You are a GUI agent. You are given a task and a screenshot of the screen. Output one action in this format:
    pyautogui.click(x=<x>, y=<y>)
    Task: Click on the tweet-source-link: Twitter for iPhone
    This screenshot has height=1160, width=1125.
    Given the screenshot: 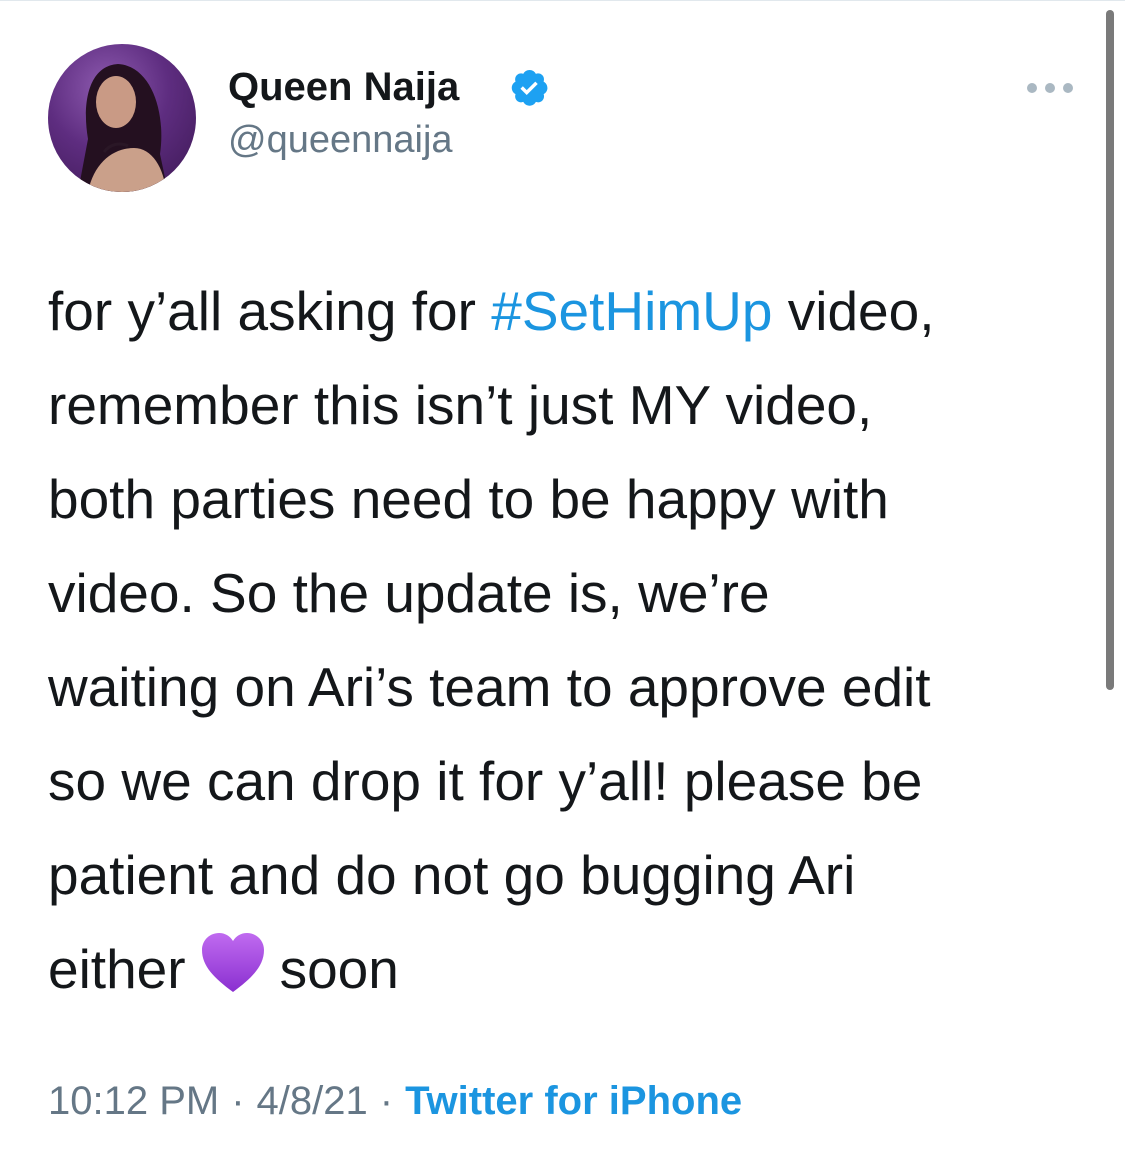 What is the action you would take?
    pyautogui.click(x=573, y=1101)
    